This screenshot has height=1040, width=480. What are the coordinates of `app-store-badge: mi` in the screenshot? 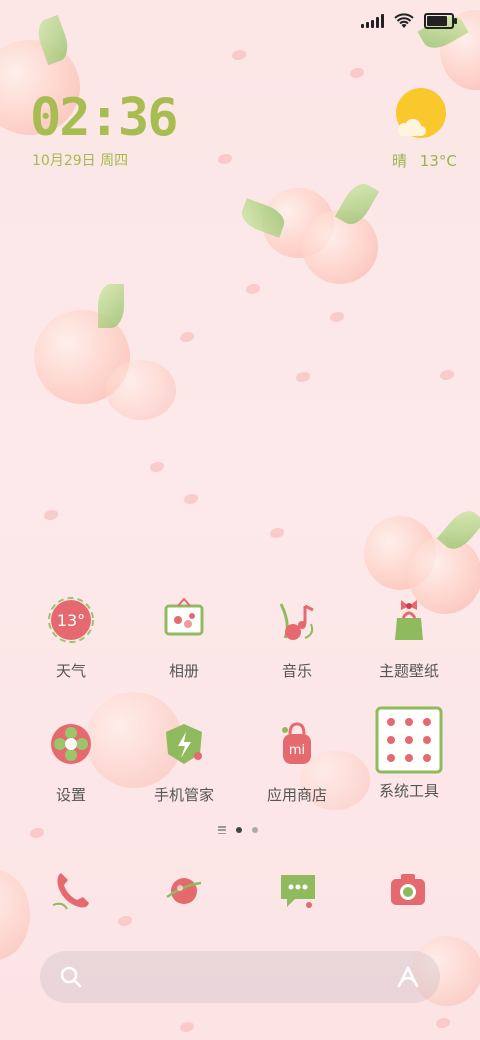 It's located at (297, 750).